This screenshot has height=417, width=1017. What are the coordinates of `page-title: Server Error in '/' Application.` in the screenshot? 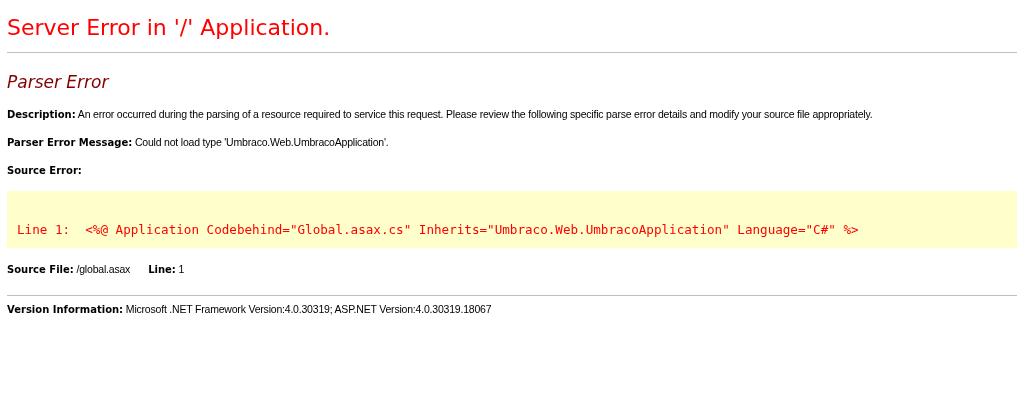 It's located at (169, 28).